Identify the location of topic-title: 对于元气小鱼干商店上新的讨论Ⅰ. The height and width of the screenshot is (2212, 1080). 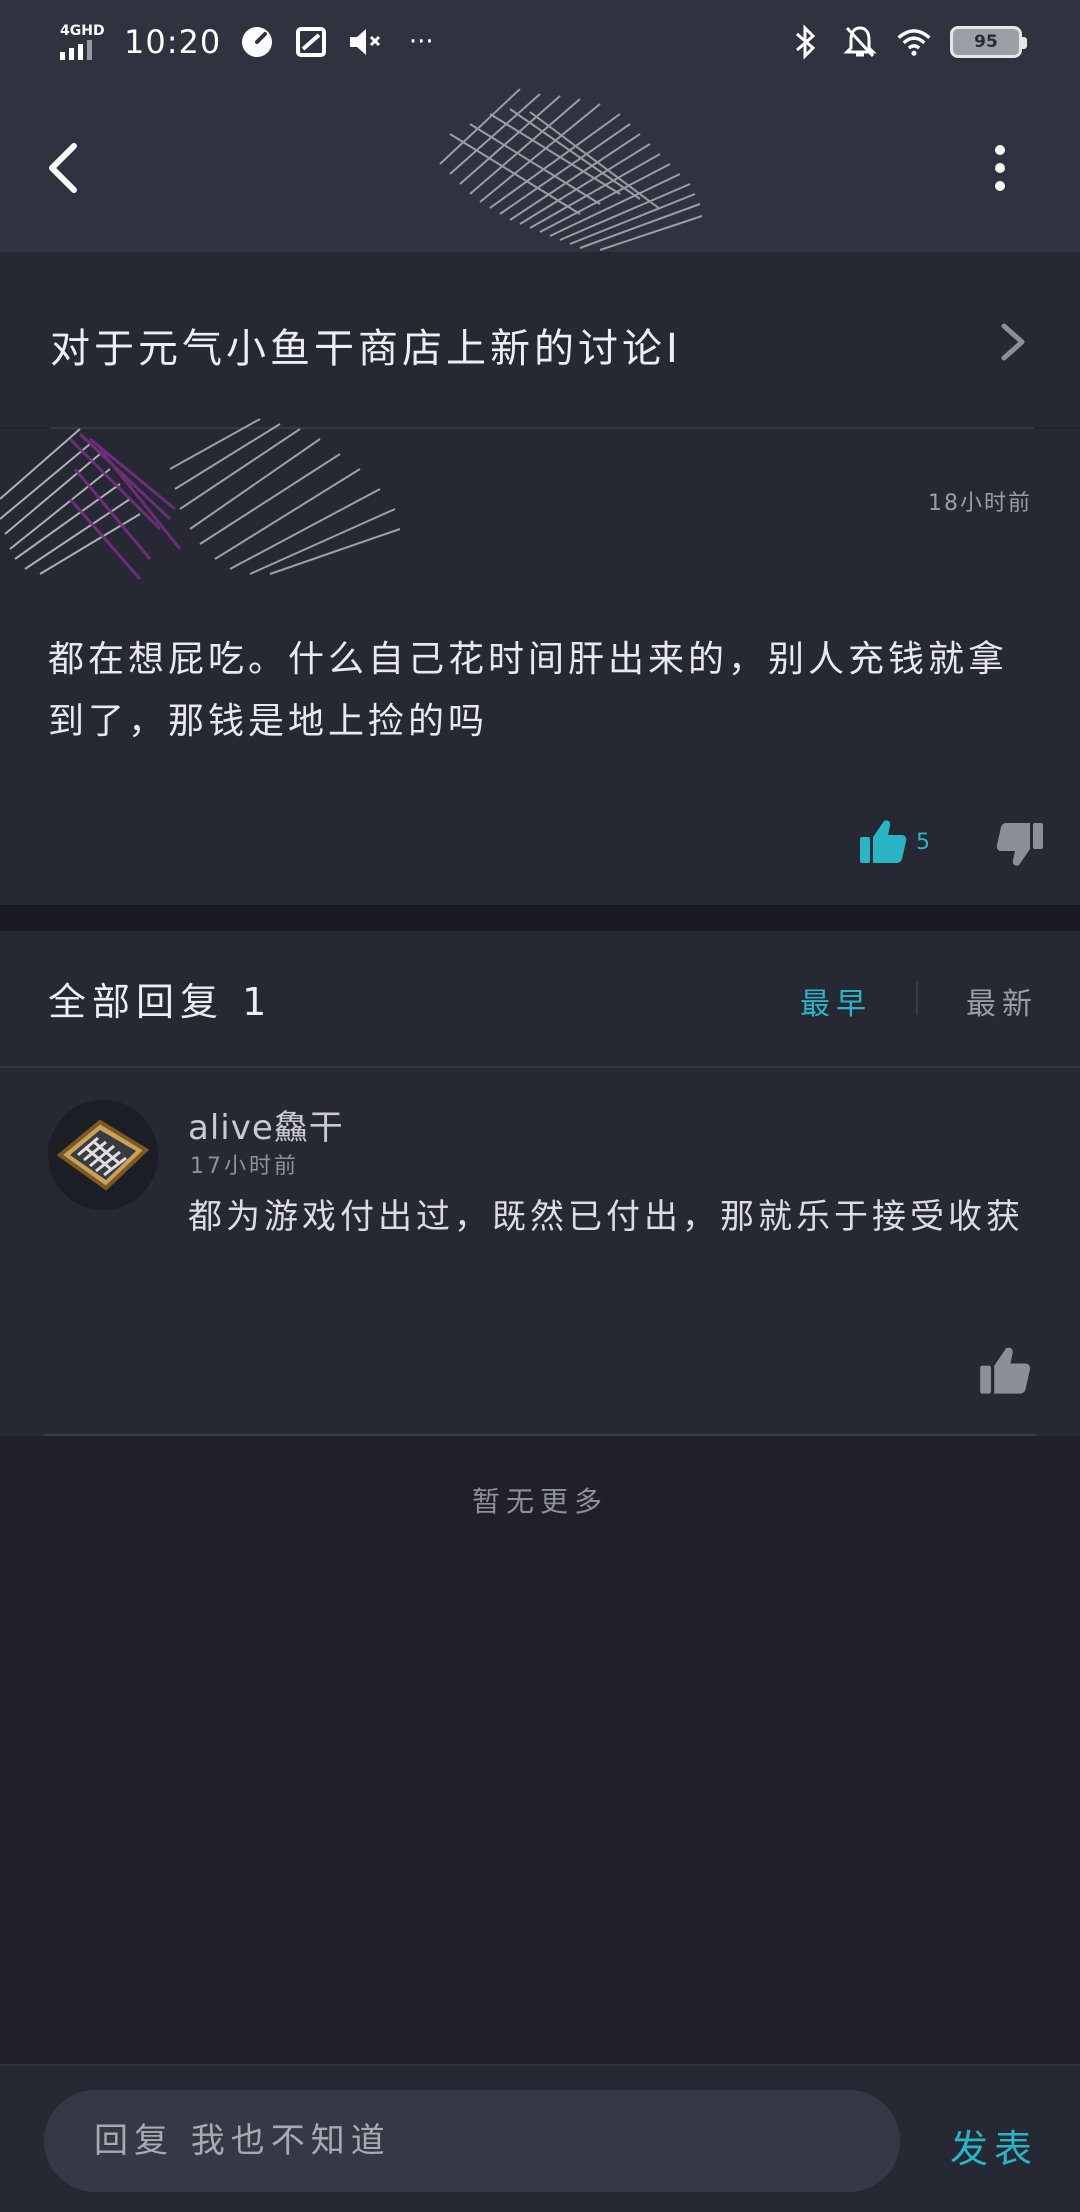
(366, 349).